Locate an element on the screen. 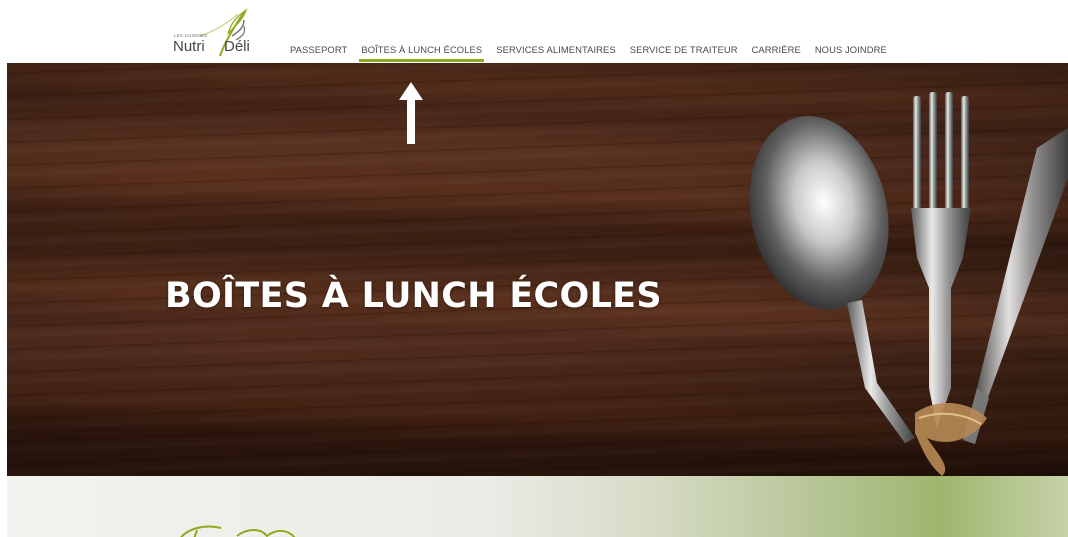  logo: LES CUISINES Nutri Déli is located at coordinates (212, 32).